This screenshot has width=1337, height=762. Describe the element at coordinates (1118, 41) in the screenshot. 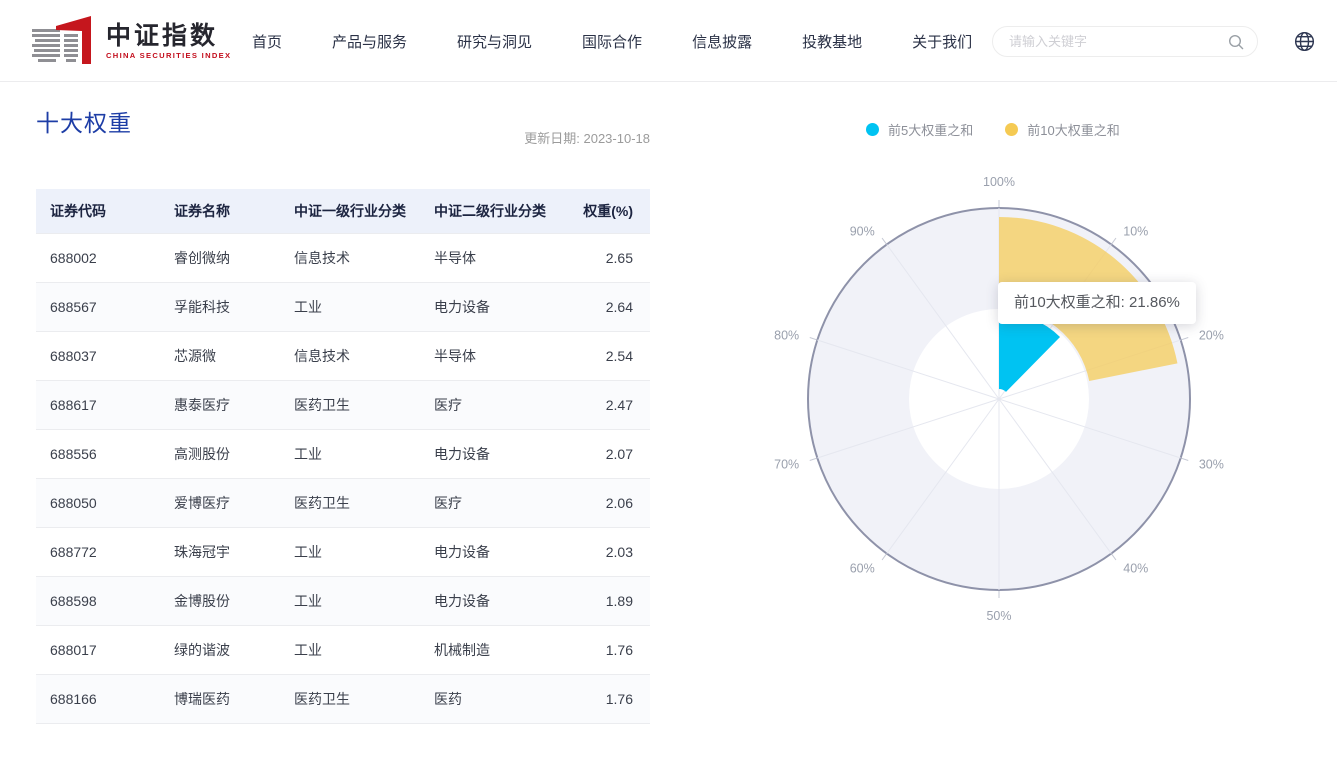

I see `search-input` at that location.